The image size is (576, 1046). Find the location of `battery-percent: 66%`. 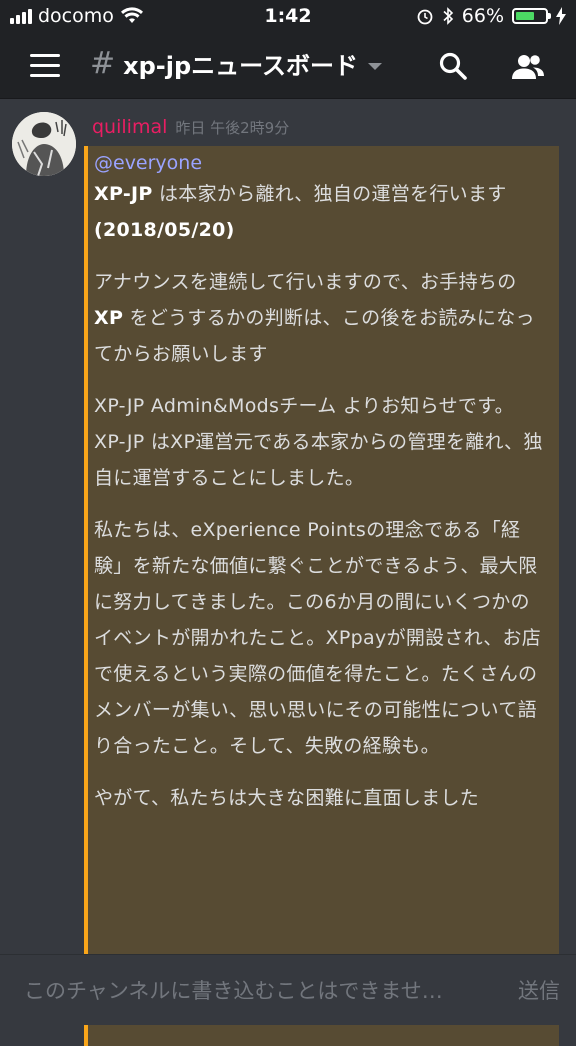

battery-percent: 66% is located at coordinates (482, 16).